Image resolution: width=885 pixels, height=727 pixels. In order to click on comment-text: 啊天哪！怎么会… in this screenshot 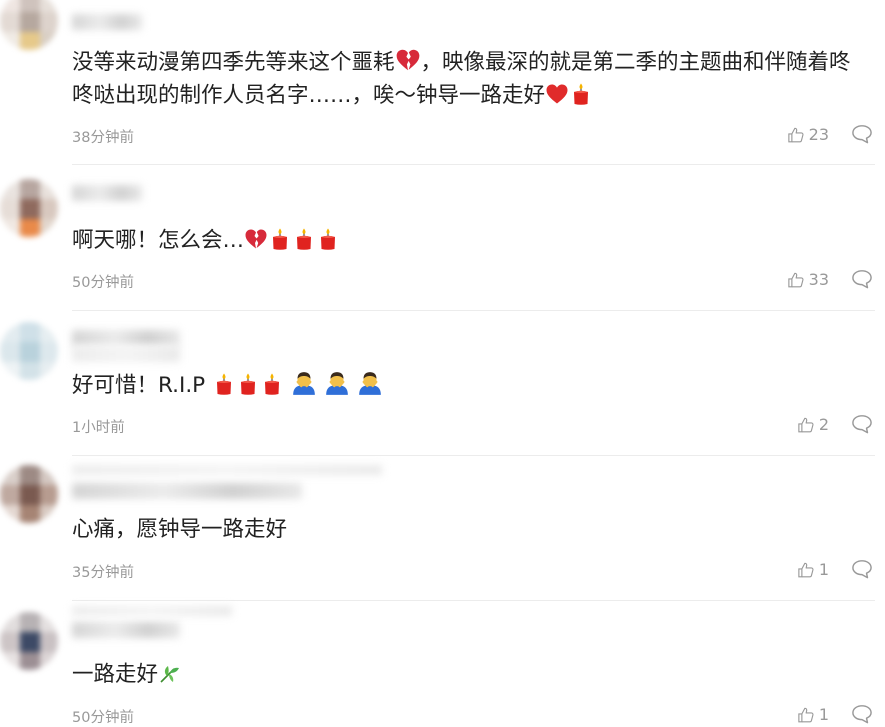, I will do `click(471, 240)`.